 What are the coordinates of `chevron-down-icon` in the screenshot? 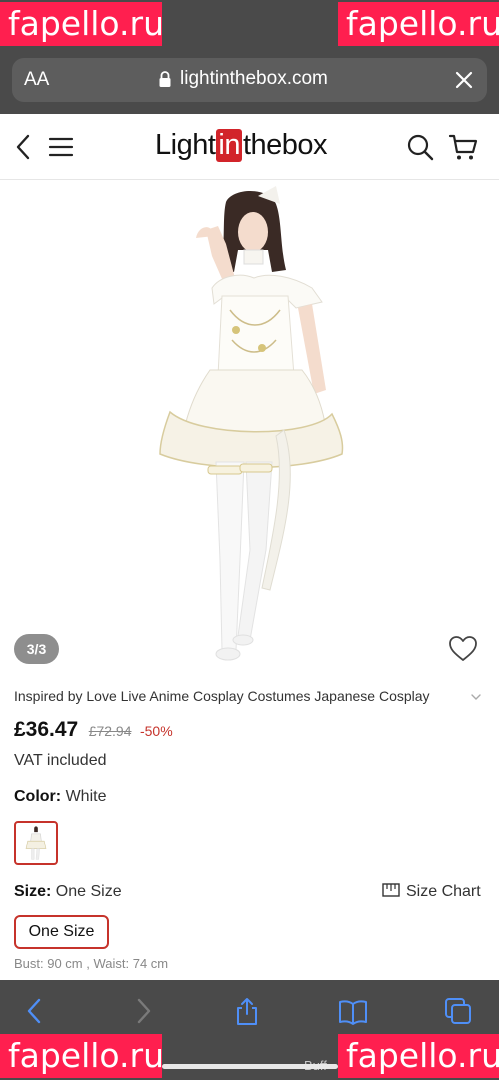 It's located at (476, 697).